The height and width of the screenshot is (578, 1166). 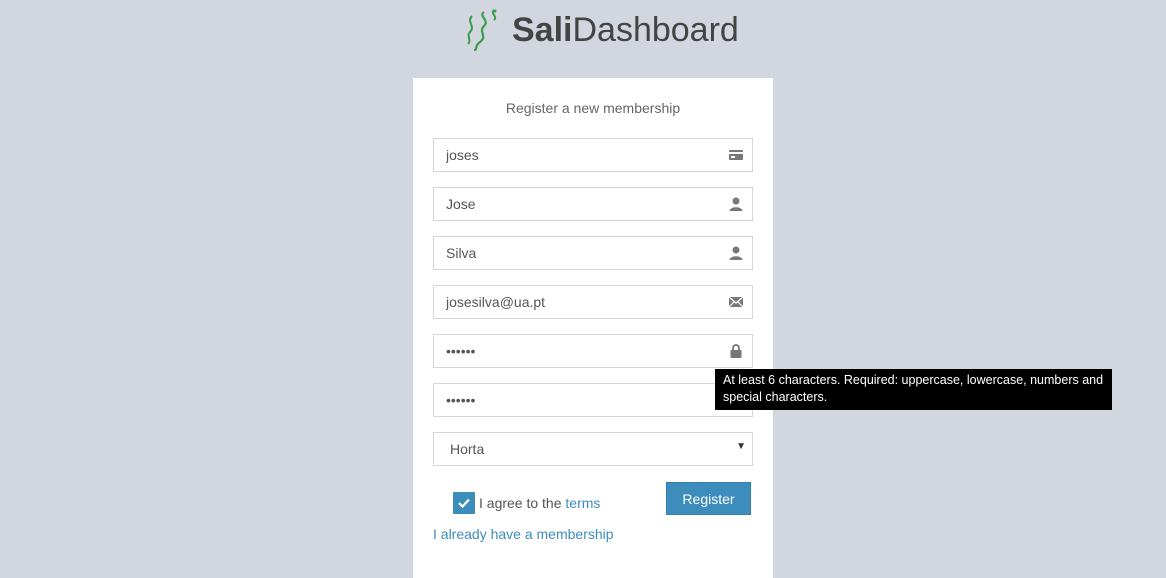 I want to click on logo-text: SaliDashboard, so click(x=625, y=30).